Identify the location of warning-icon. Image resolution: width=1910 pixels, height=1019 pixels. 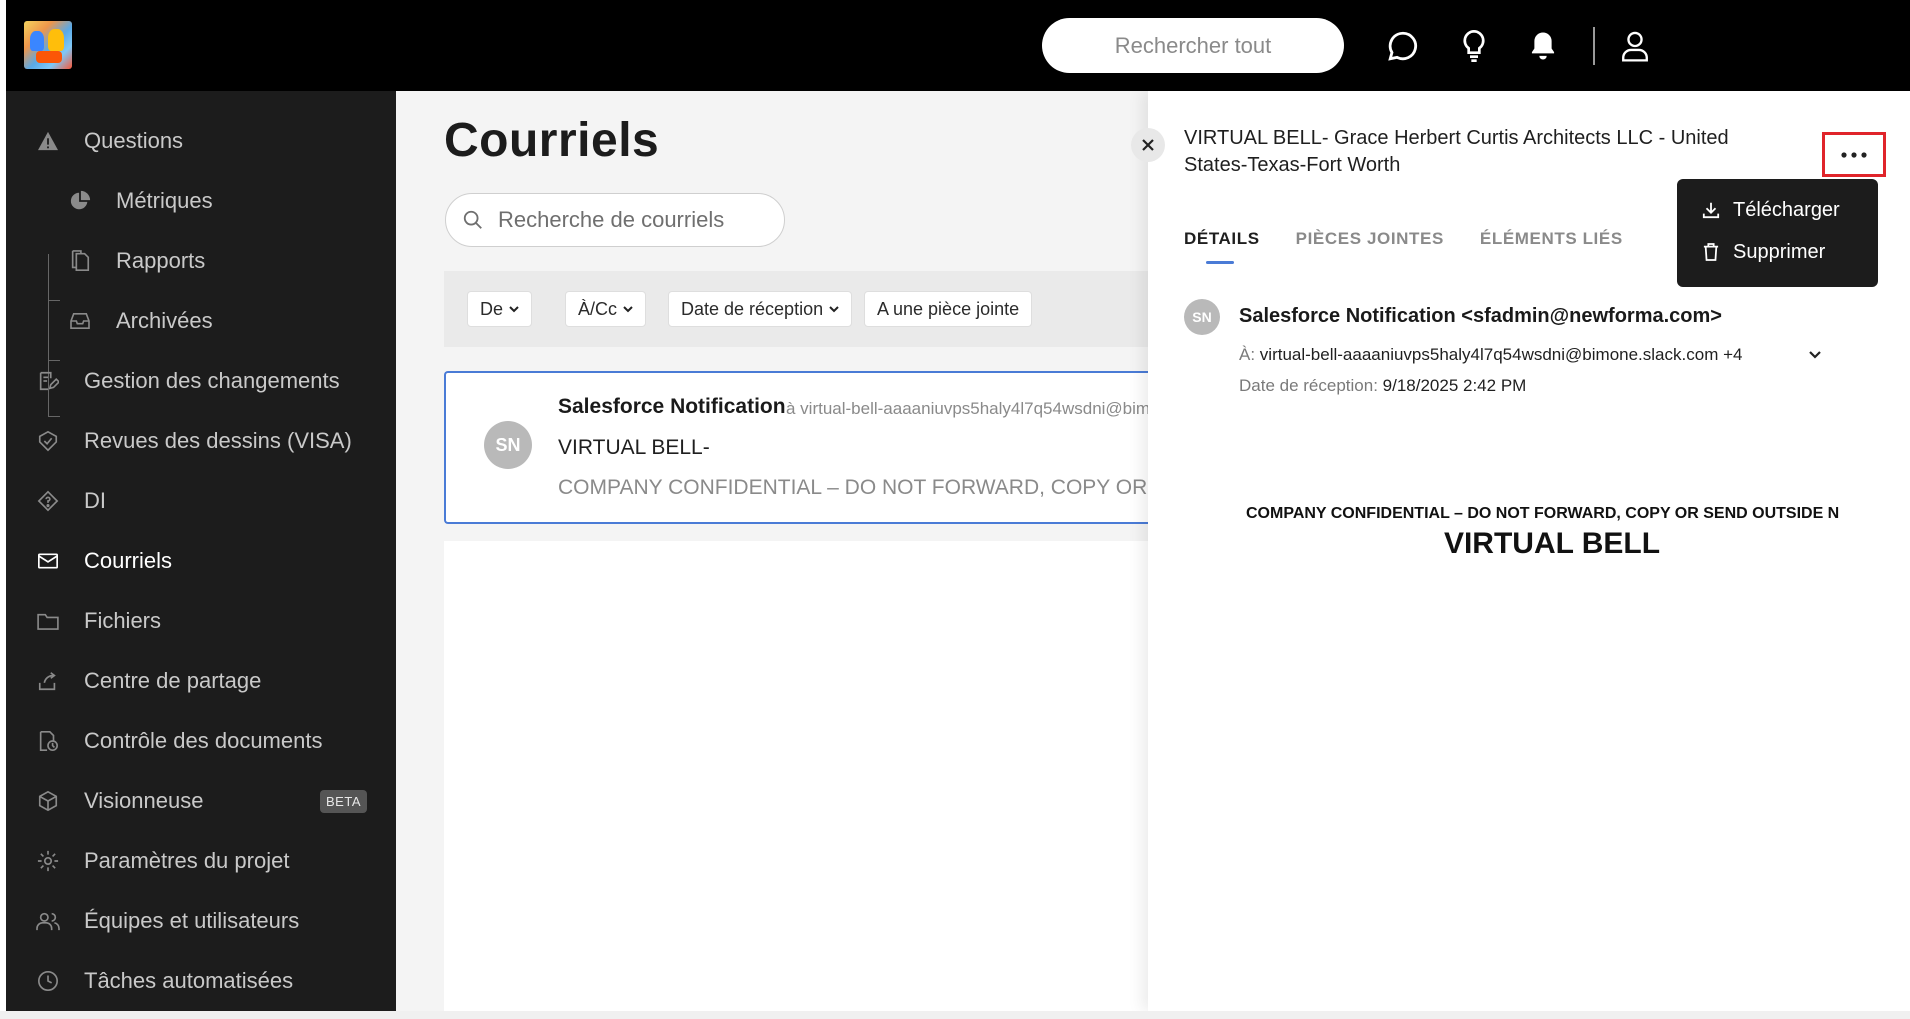
(48, 141).